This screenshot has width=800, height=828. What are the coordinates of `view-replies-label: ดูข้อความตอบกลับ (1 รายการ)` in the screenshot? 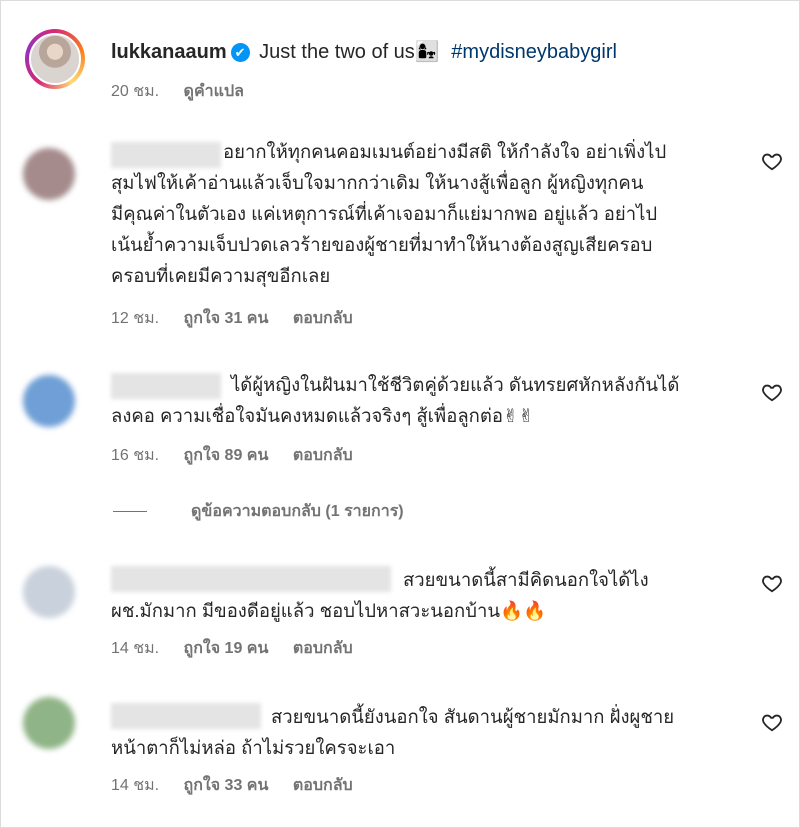 It's located at (297, 511).